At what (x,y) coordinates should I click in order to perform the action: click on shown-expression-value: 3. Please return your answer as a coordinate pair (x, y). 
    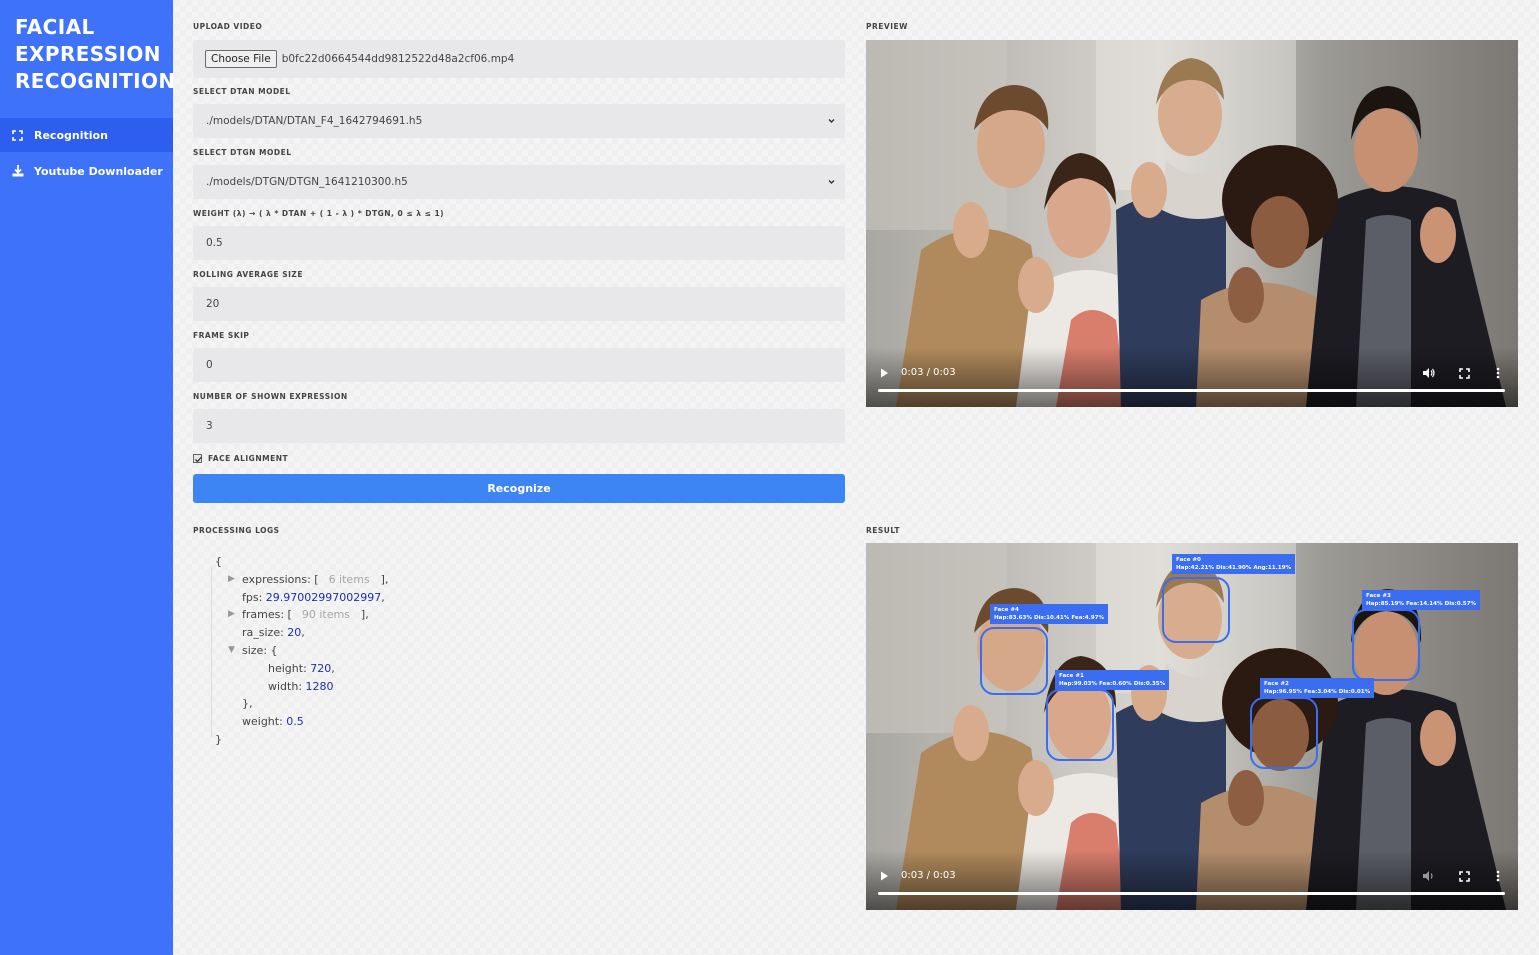
    Looking at the image, I should click on (209, 426).